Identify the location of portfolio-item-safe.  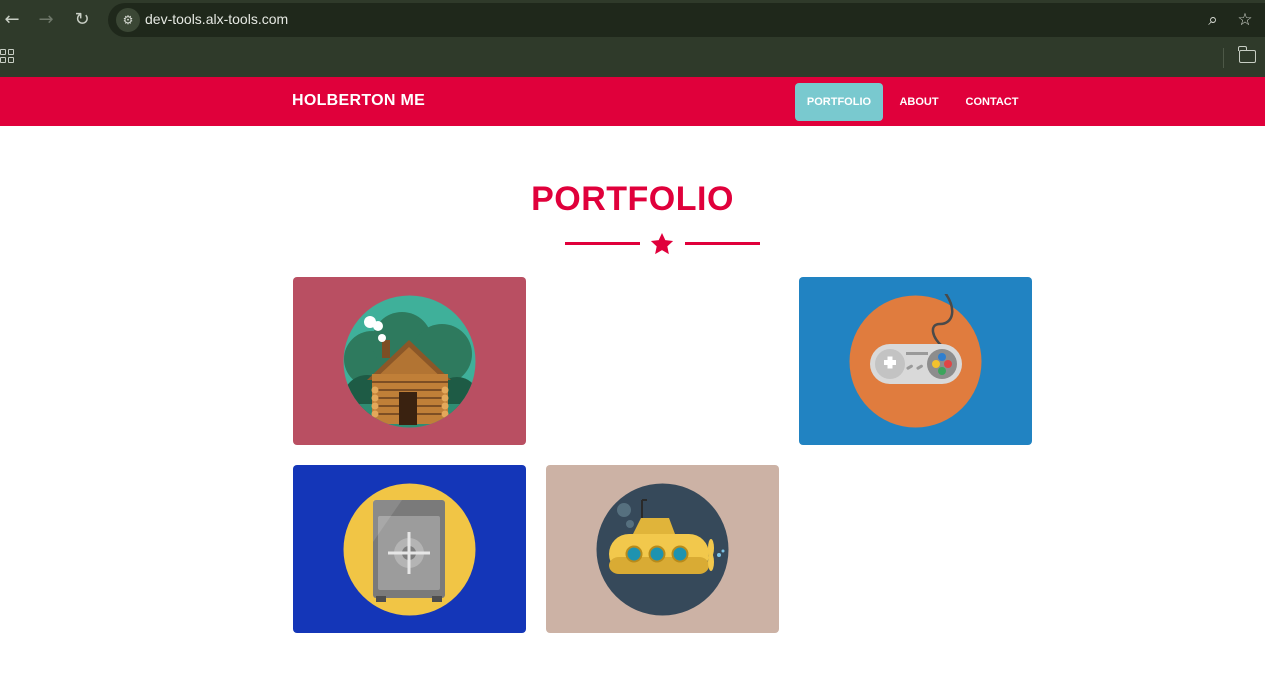
(409, 549).